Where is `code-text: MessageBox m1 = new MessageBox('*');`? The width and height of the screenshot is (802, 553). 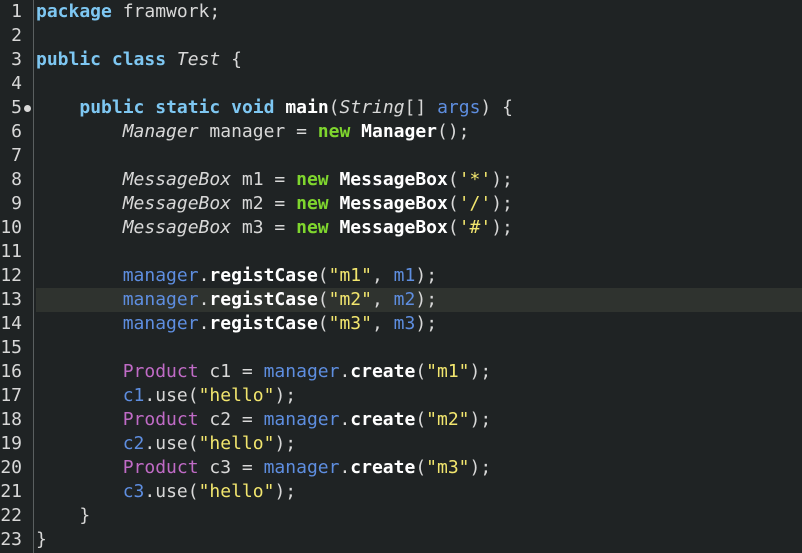 code-text: MessageBox m1 = new MessageBox('*'); is located at coordinates (274, 180).